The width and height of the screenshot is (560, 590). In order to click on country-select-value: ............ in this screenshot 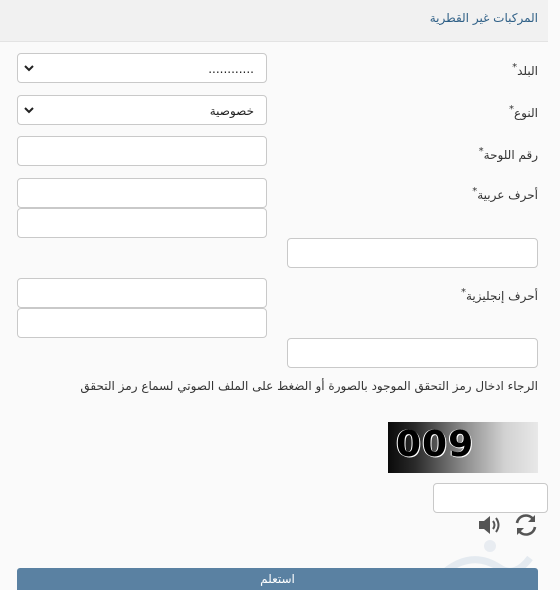, I will do `click(231, 69)`.